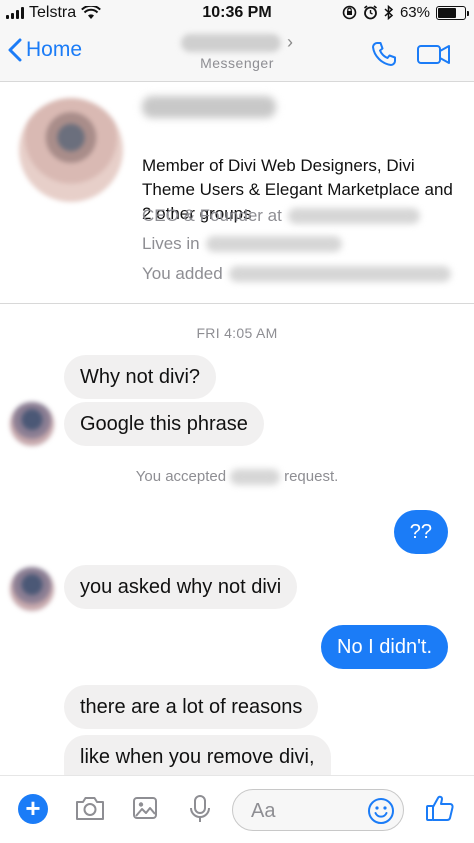  What do you see at coordinates (370, 12) in the screenshot?
I see `alarm-icon` at bounding box center [370, 12].